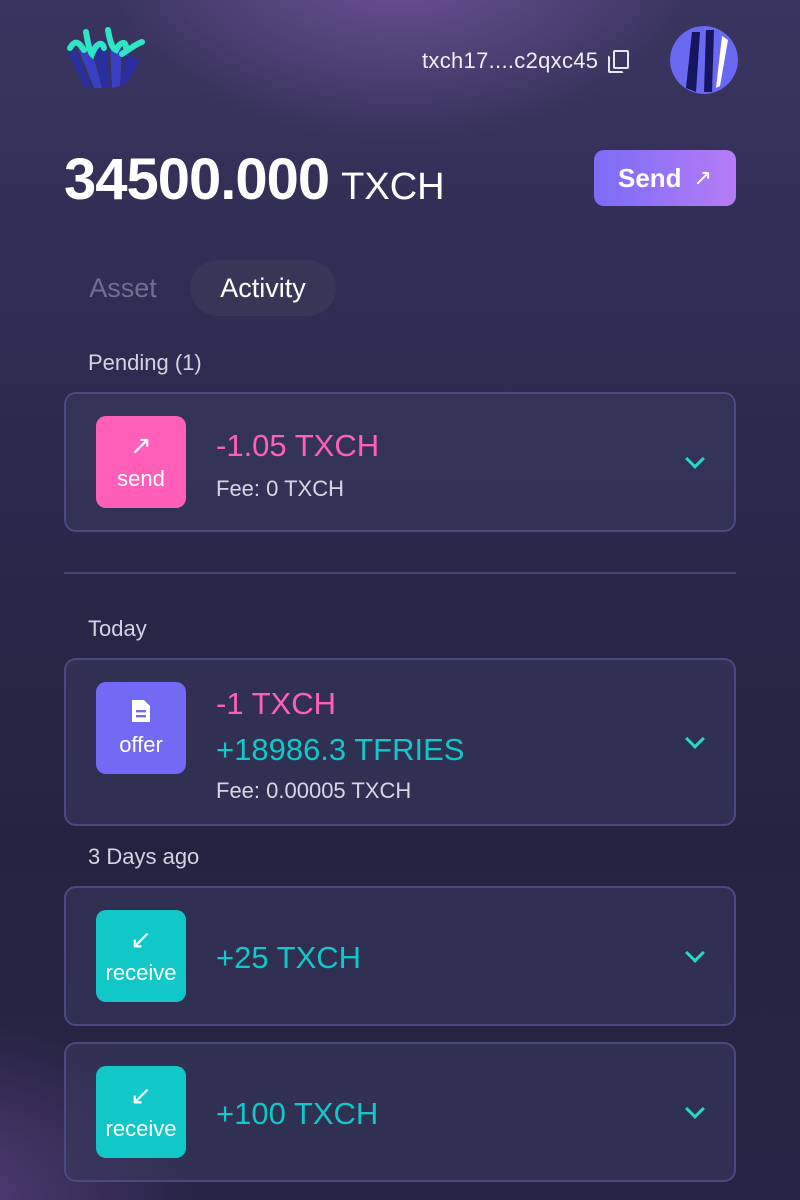 This screenshot has height=1200, width=800. Describe the element at coordinates (400, 462) in the screenshot. I see `activity-item: ↗ send -1.05 TXCH Fee: 0 TXCH` at that location.